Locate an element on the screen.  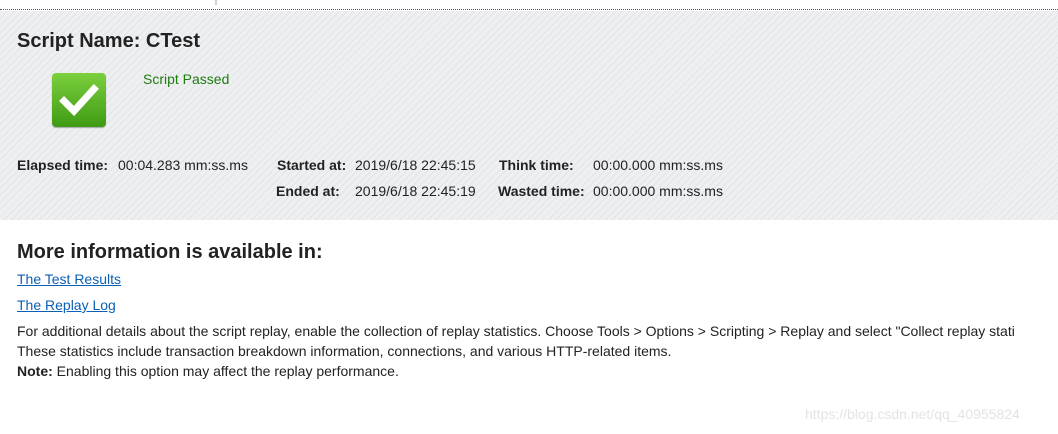
ended-at-label: Ended at: is located at coordinates (308, 191).